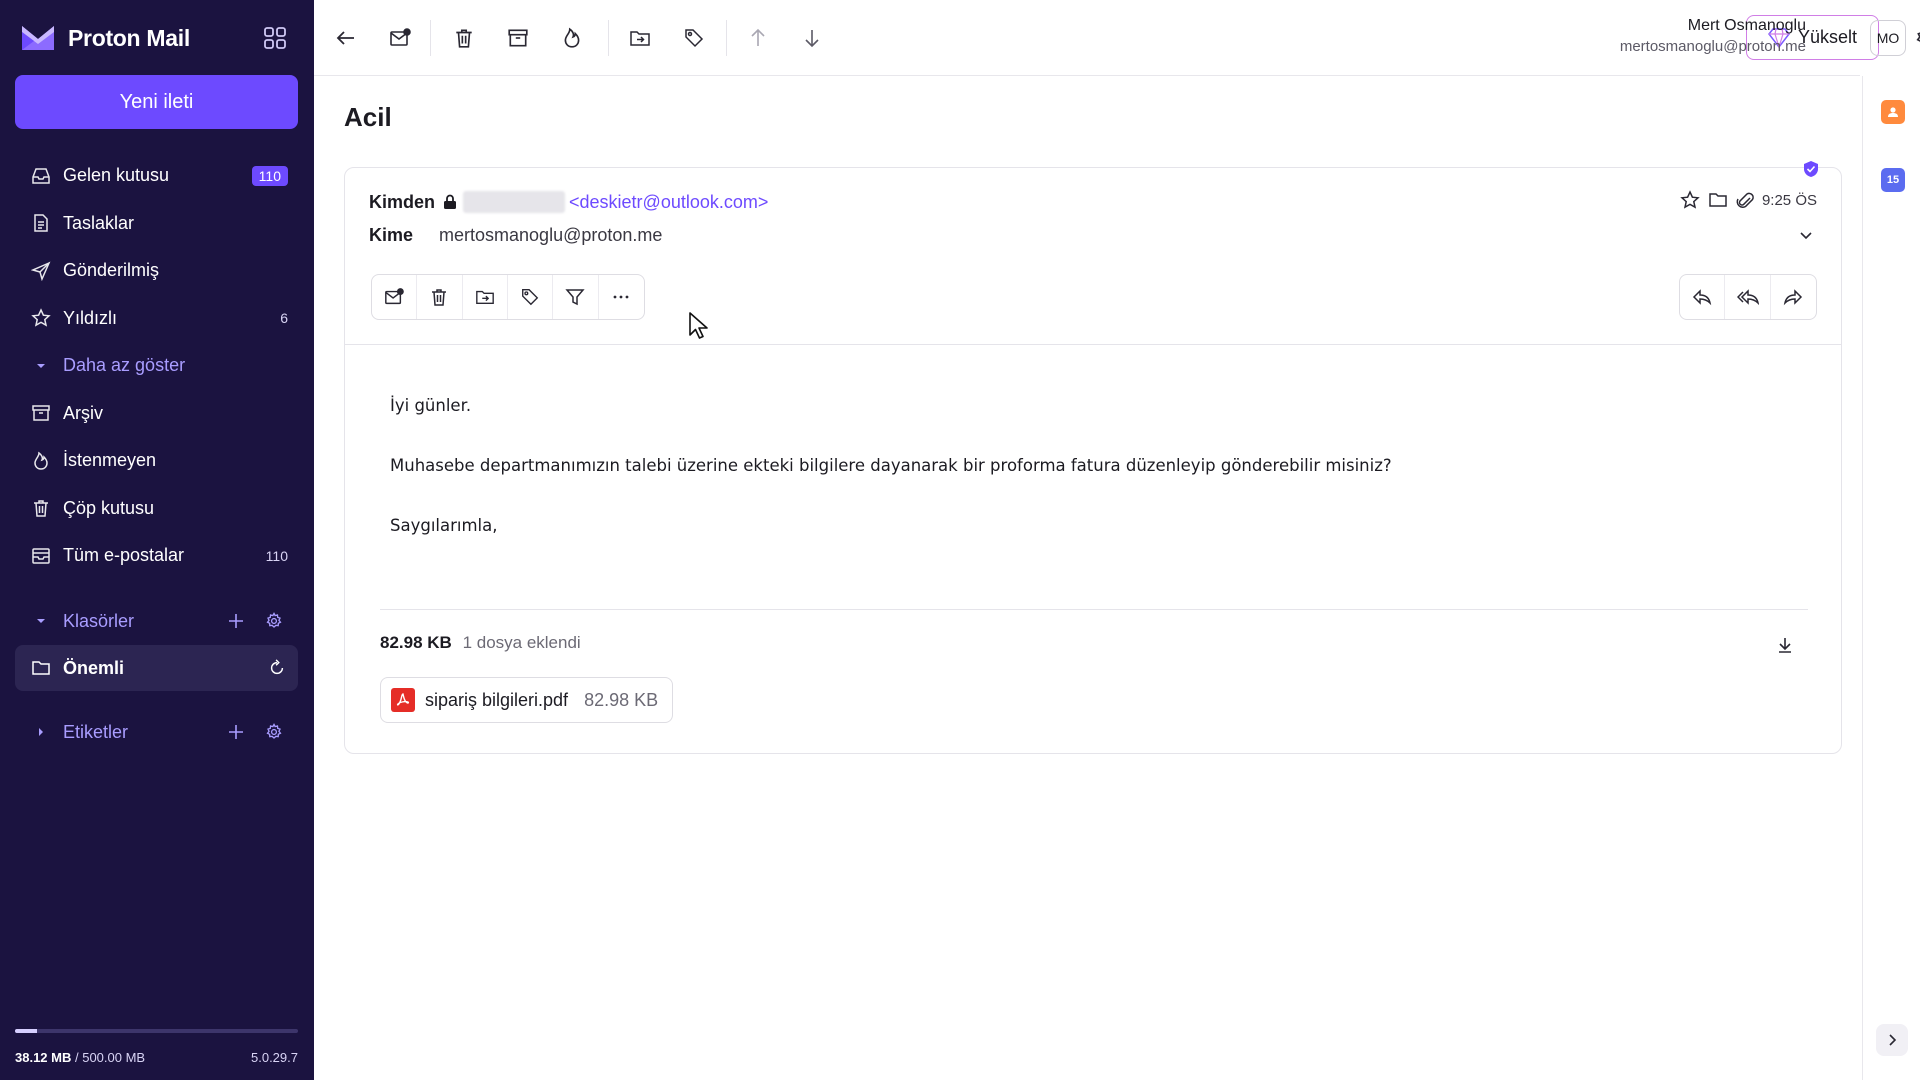 Image resolution: width=1920 pixels, height=1080 pixels. What do you see at coordinates (1893, 180) in the screenshot?
I see `calendar-app-icon: 15` at bounding box center [1893, 180].